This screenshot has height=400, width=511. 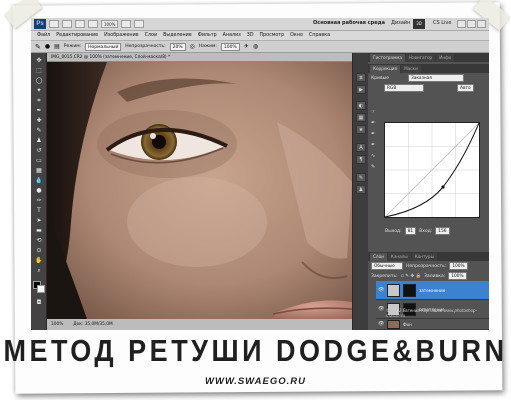 I want to click on tool-preset-icon: ✎, so click(x=38, y=47).